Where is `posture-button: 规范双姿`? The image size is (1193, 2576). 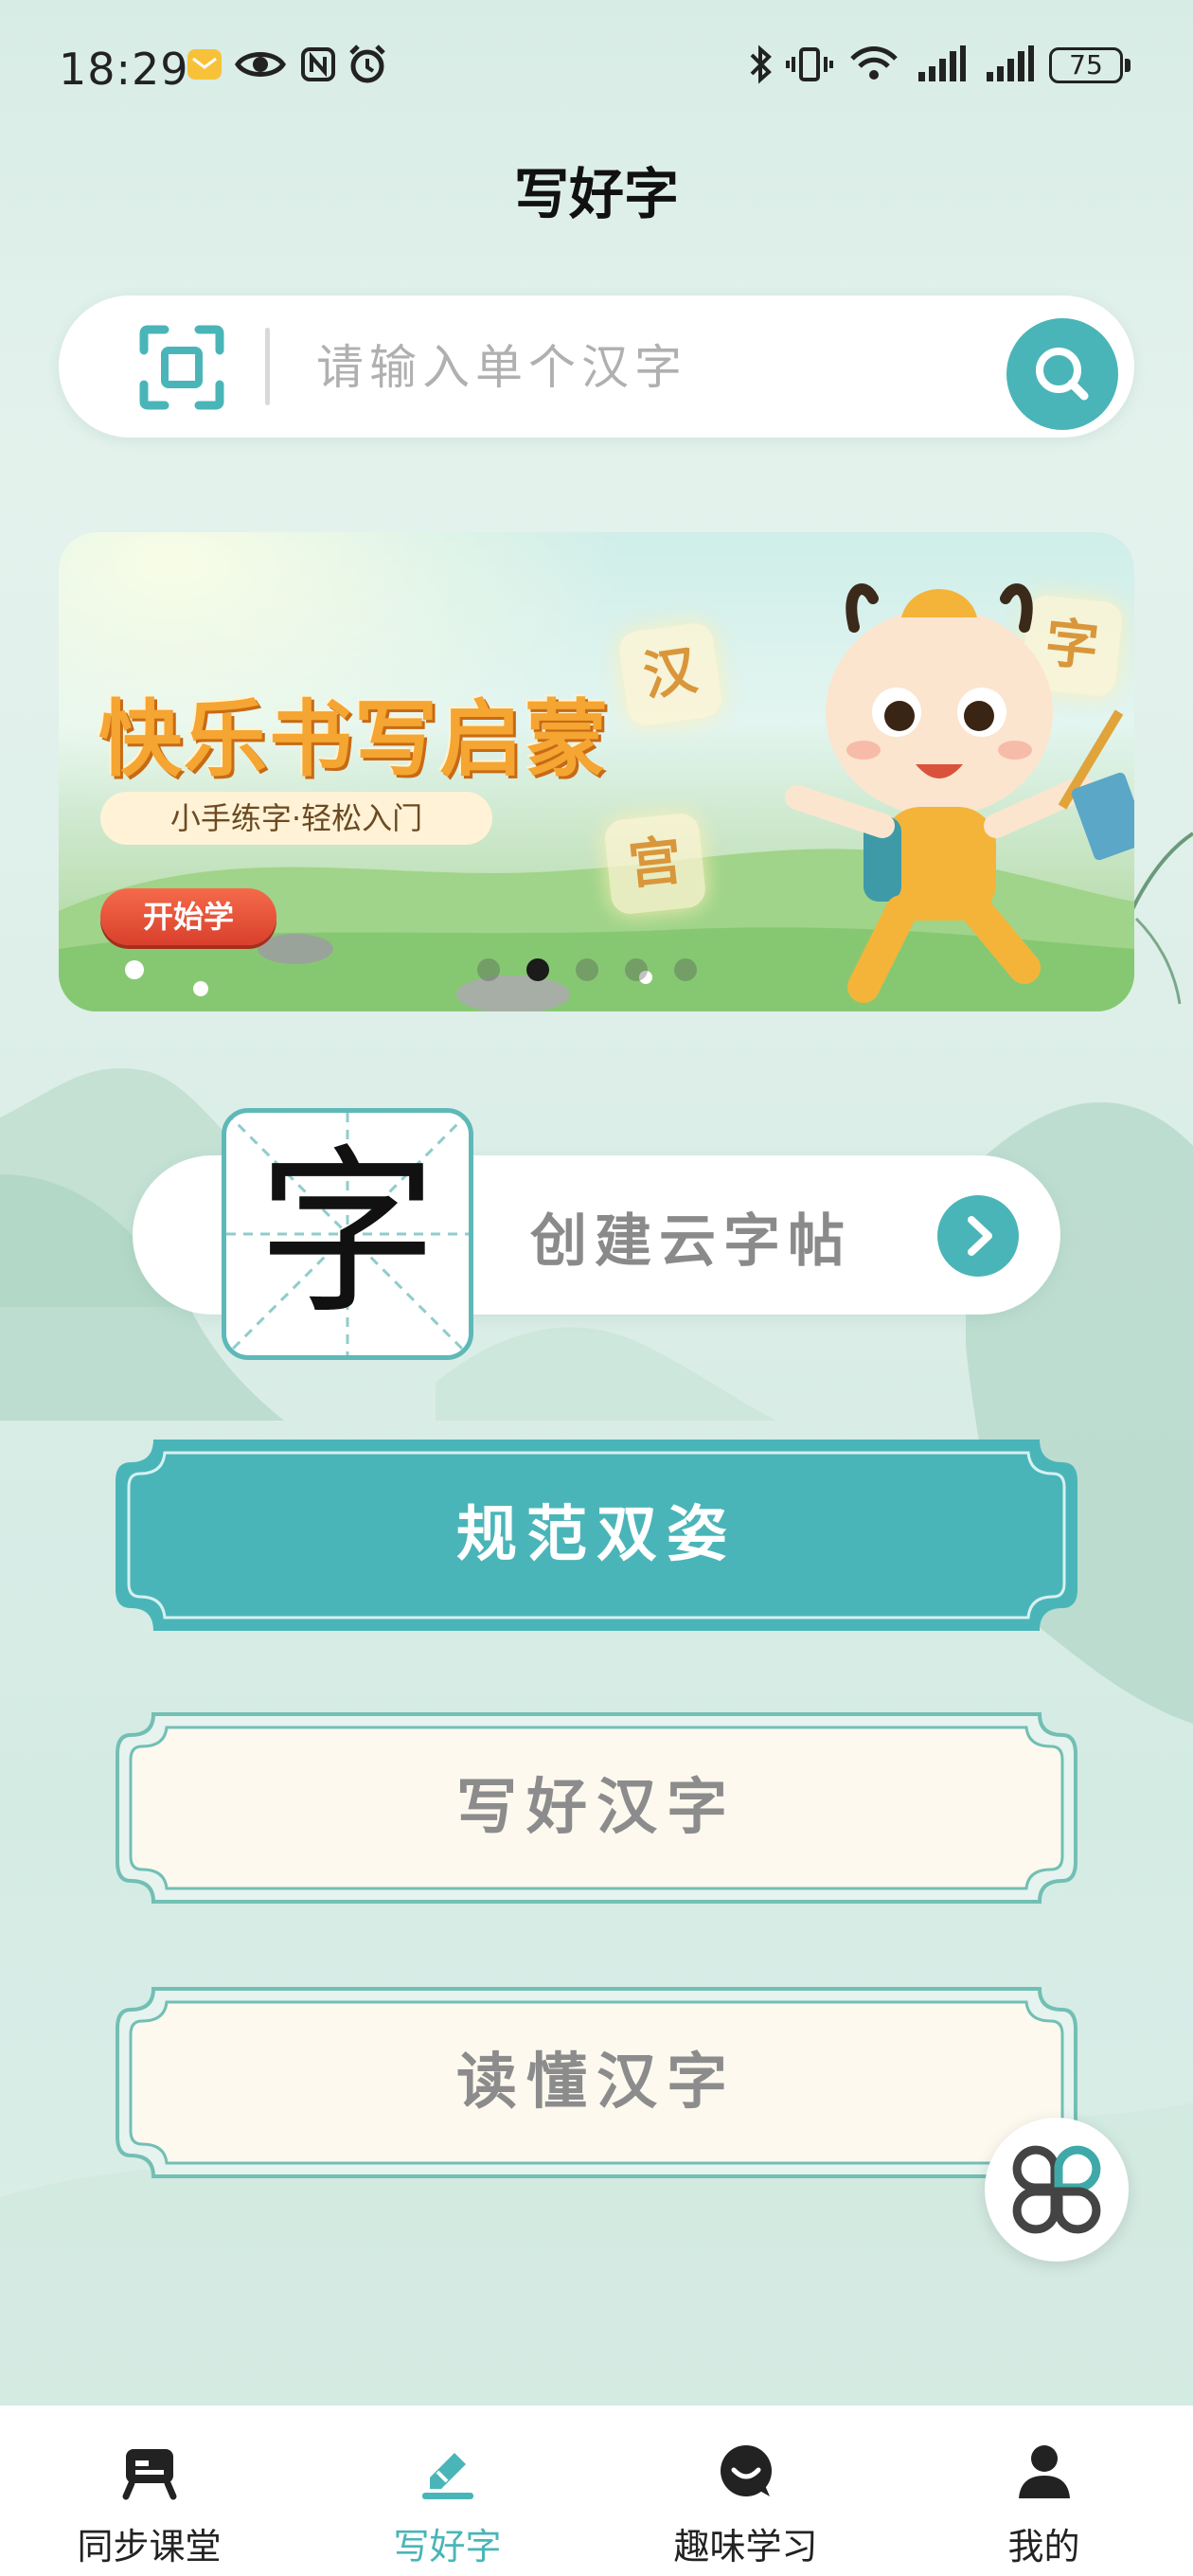
posture-button: 规范双姿 is located at coordinates (596, 1535).